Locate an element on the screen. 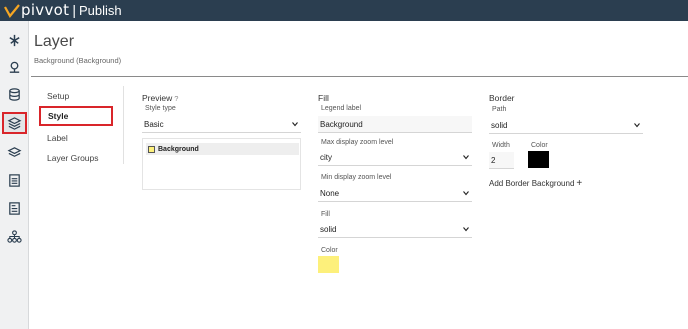 Image resolution: width=688 pixels, height=329 pixels. legend-label-caption: Legend label is located at coordinates (341, 108).